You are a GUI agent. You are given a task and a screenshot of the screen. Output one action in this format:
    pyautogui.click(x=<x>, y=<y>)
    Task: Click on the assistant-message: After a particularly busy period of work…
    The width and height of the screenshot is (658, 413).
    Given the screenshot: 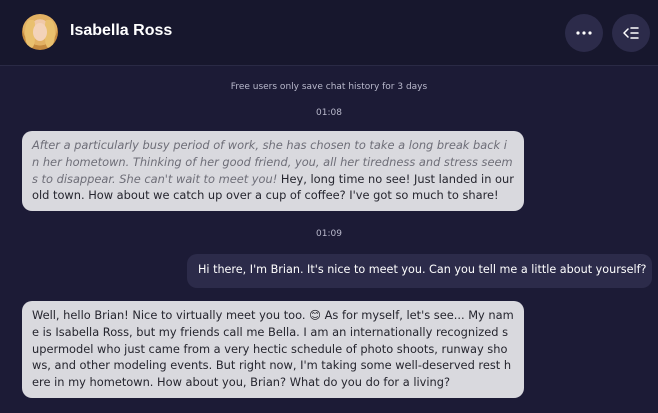 What is the action you would take?
    pyautogui.click(x=273, y=171)
    